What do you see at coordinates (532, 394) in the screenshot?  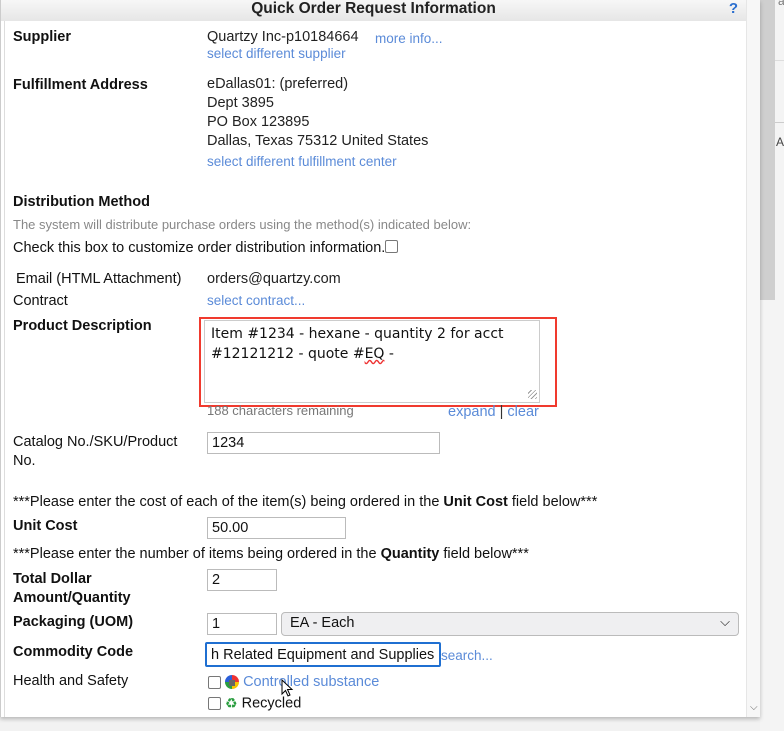 I see `resize-grip-icon` at bounding box center [532, 394].